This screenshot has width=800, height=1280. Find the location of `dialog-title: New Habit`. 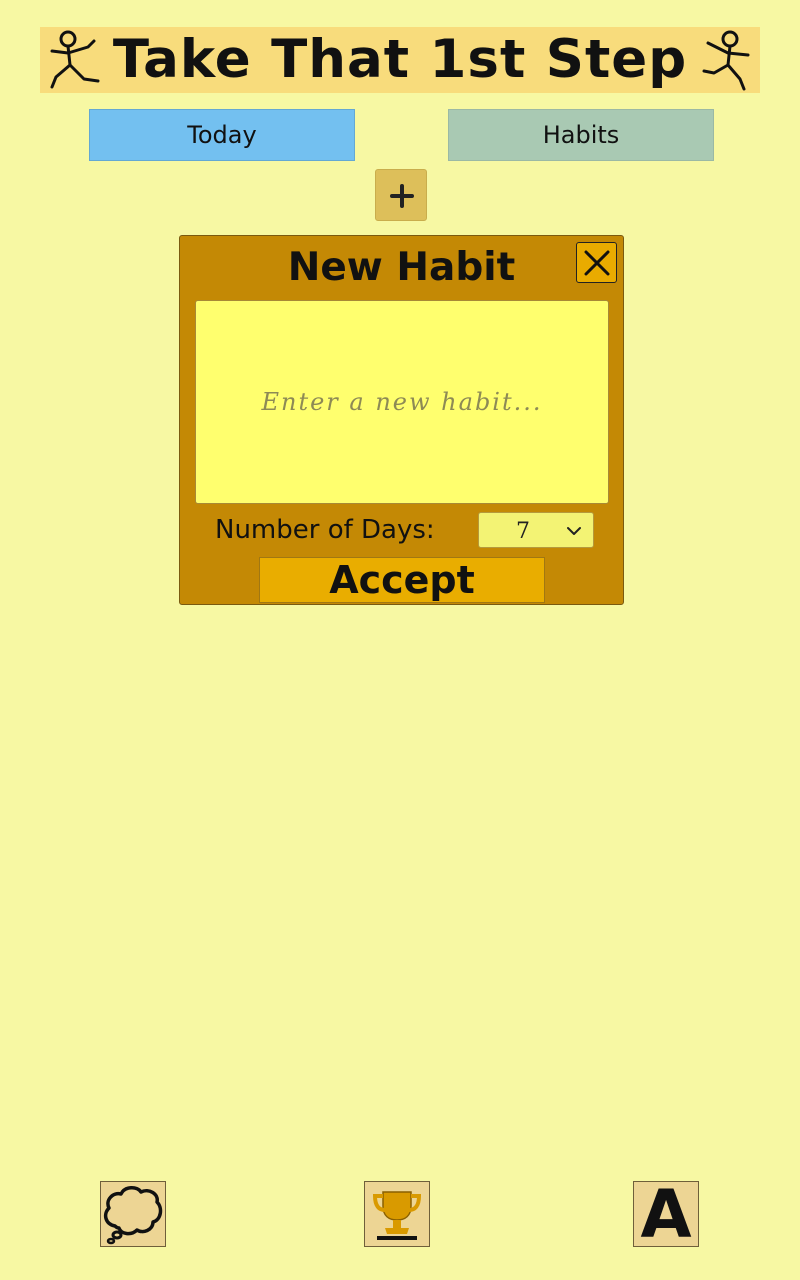

dialog-title: New Habit is located at coordinates (401, 267).